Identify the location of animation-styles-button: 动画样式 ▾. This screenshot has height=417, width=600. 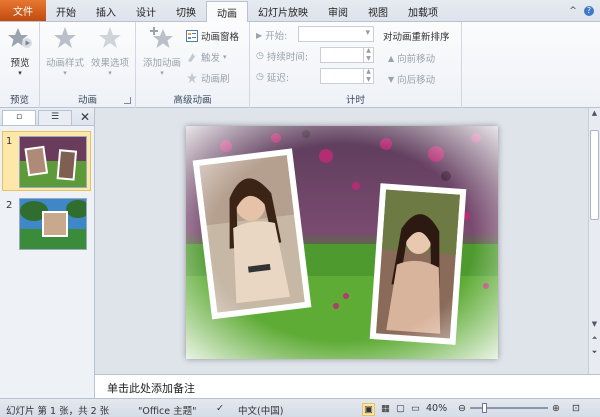
(65, 51).